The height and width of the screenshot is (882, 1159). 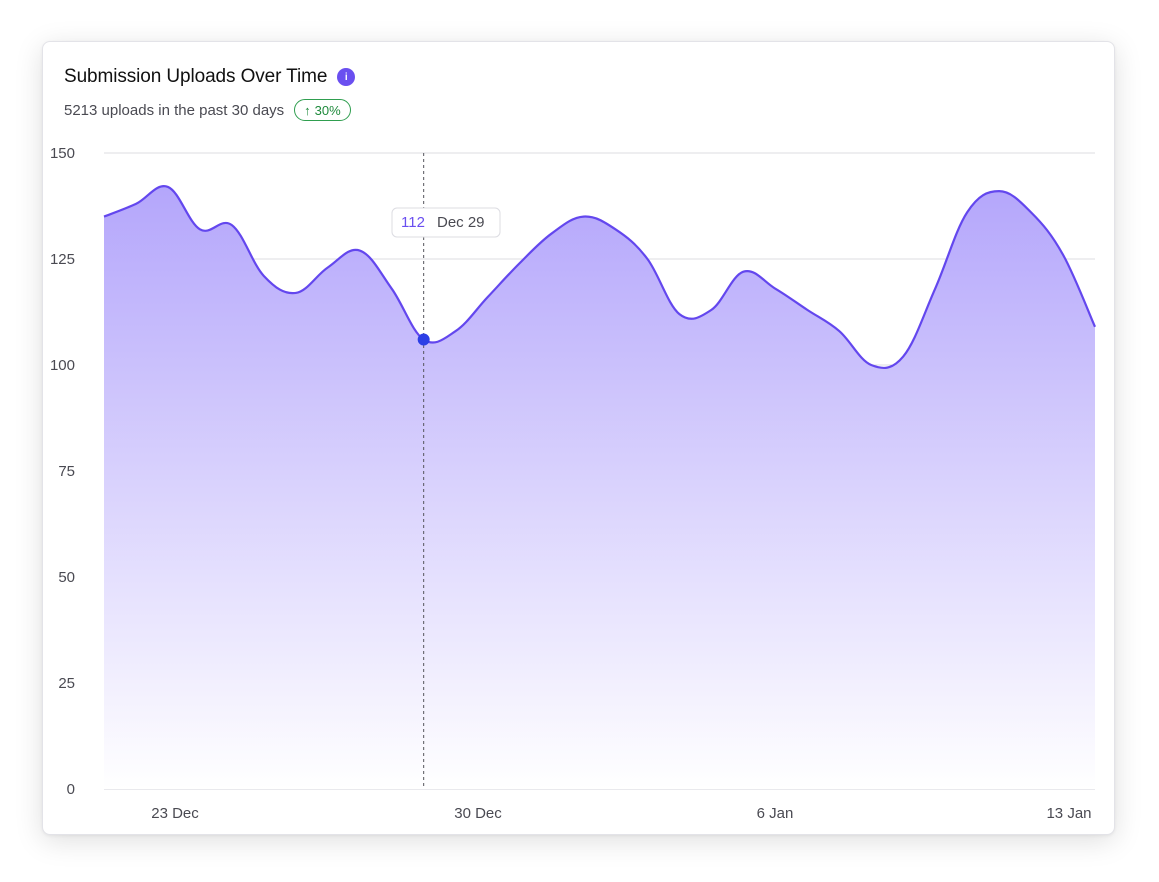 I want to click on tooltip: 112 Dec 29, so click(x=446, y=222).